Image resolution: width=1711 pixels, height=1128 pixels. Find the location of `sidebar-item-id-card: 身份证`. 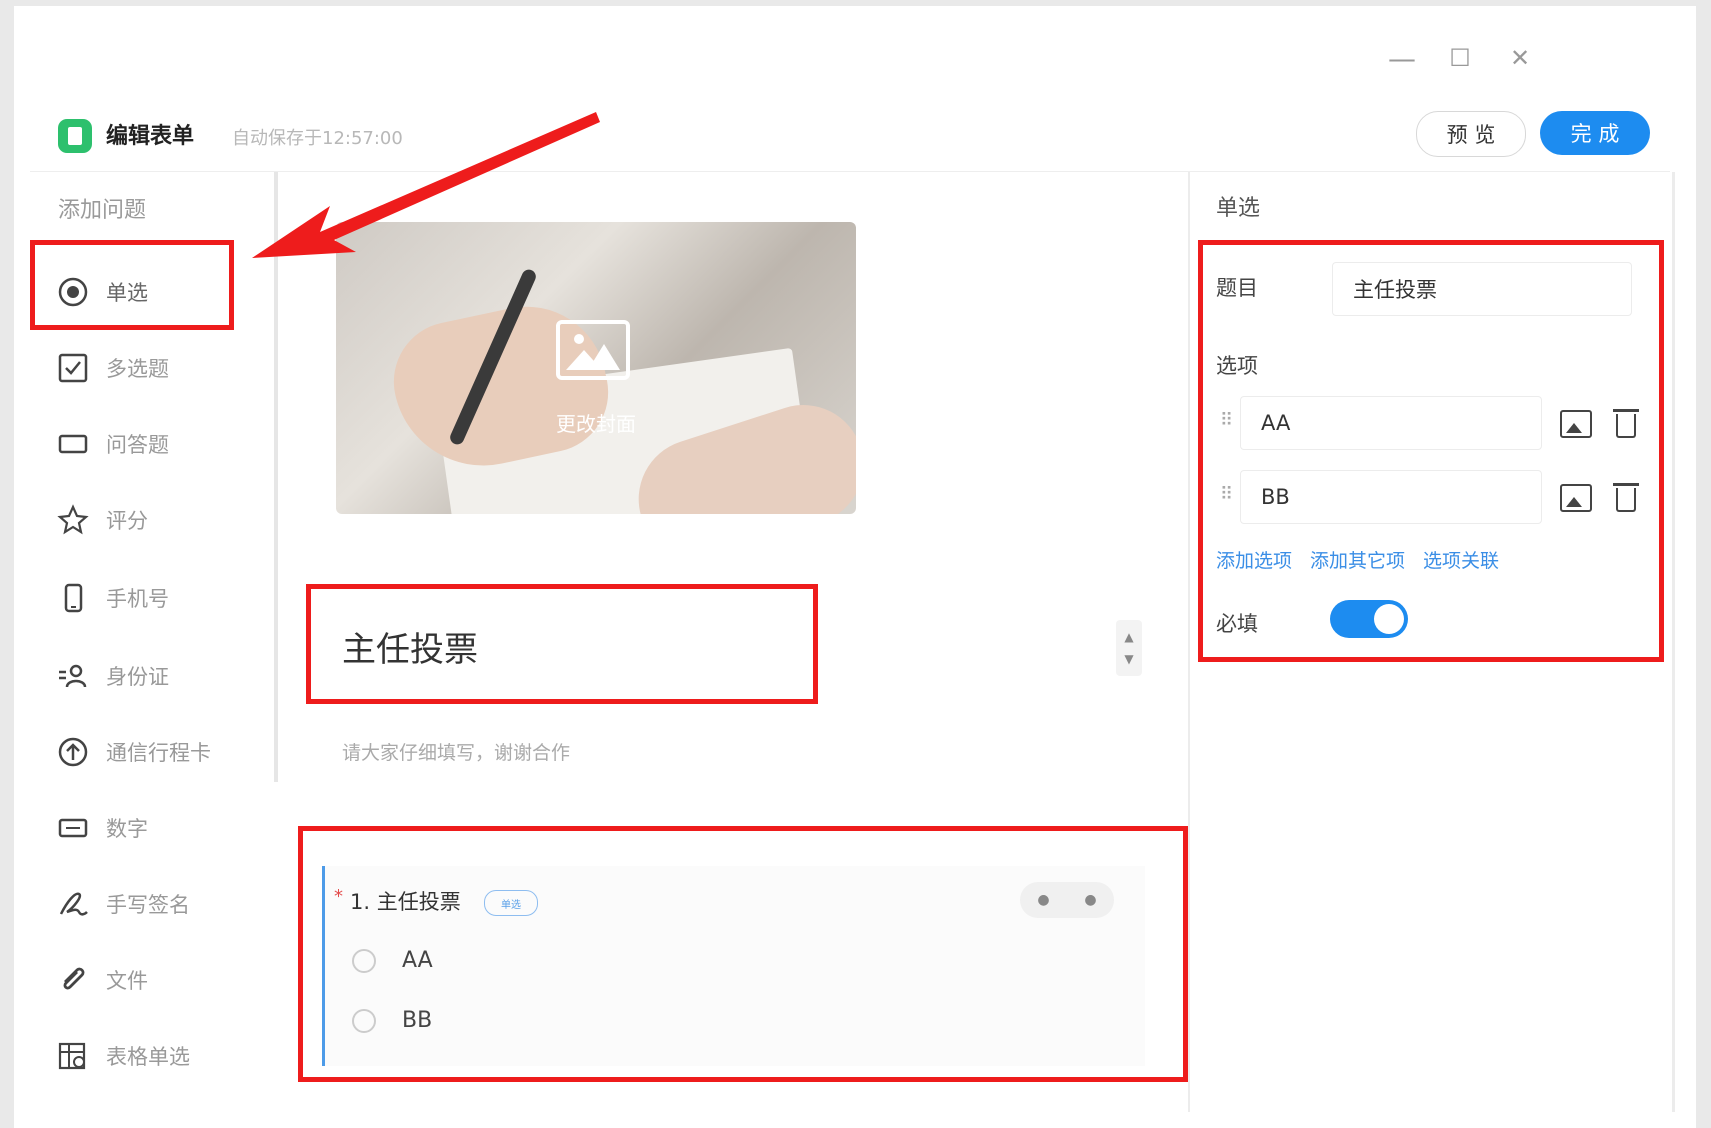

sidebar-item-id-card: 身份证 is located at coordinates (112, 676).